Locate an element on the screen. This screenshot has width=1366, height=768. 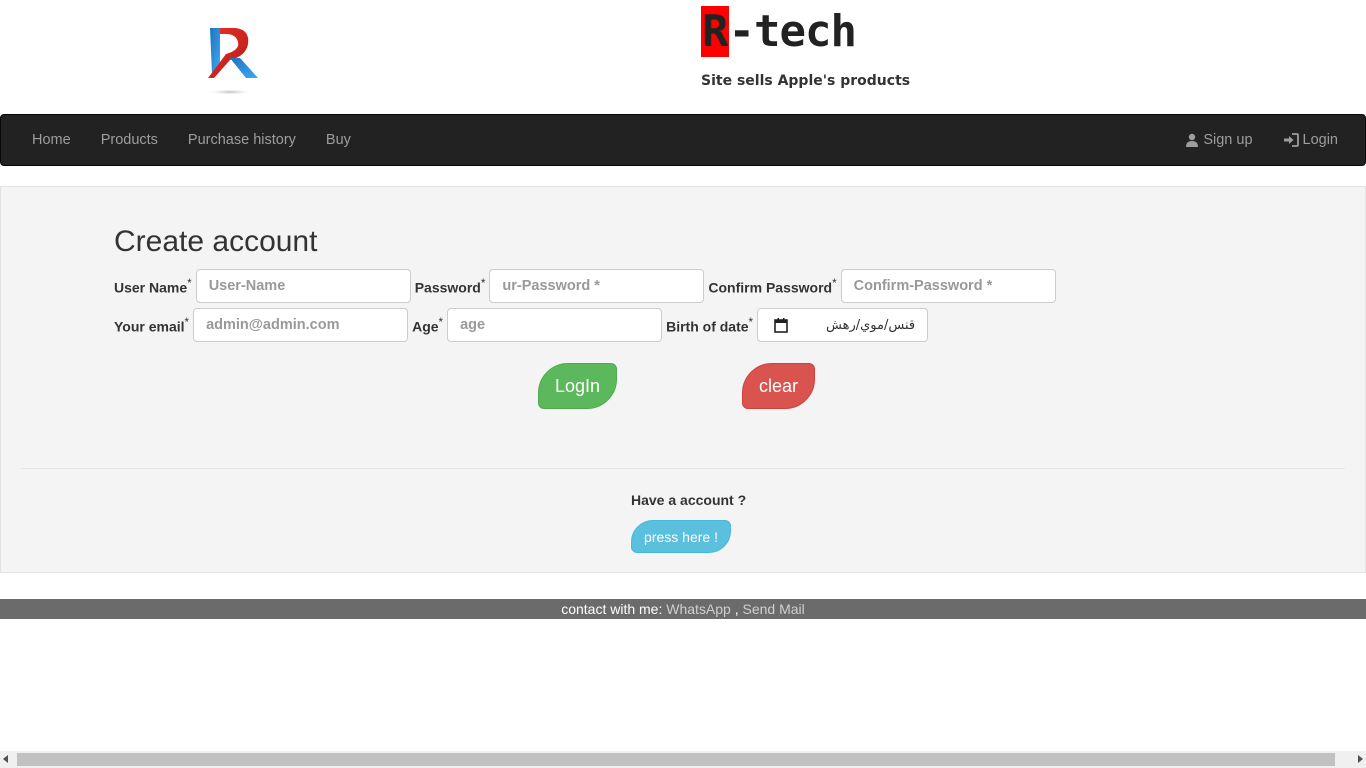
form-title: Create account is located at coordinates (216, 241).